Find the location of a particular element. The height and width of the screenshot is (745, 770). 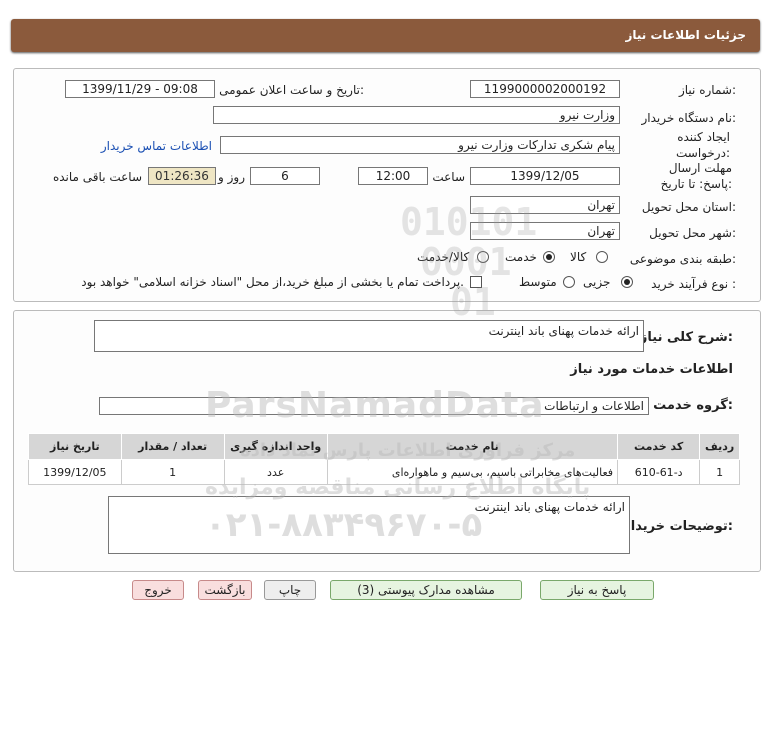

col-header-unit: واحد اندازه گیری is located at coordinates (275, 446).